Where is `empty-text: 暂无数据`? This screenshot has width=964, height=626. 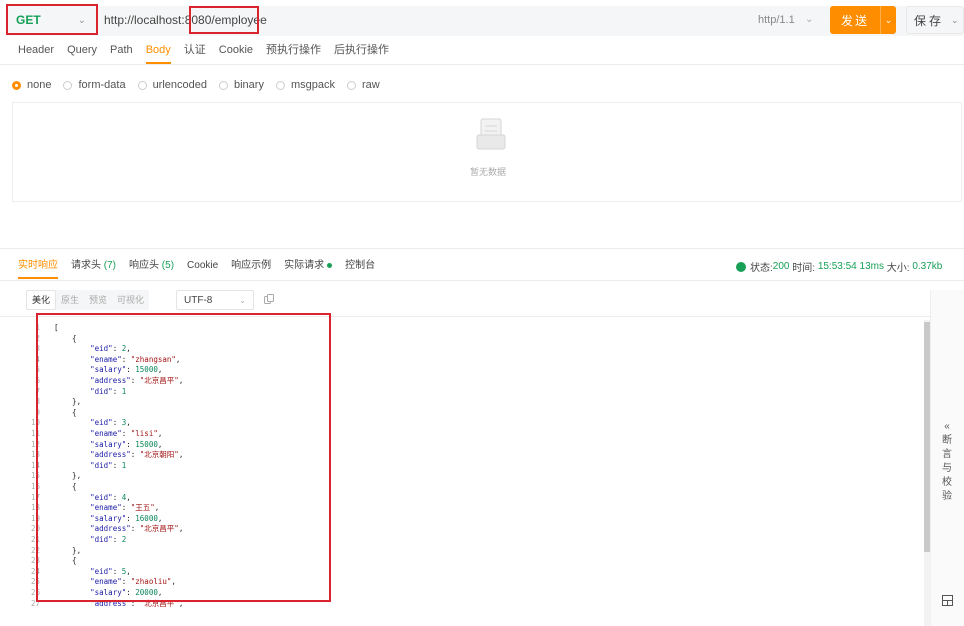 empty-text: 暂无数据 is located at coordinates (488, 172).